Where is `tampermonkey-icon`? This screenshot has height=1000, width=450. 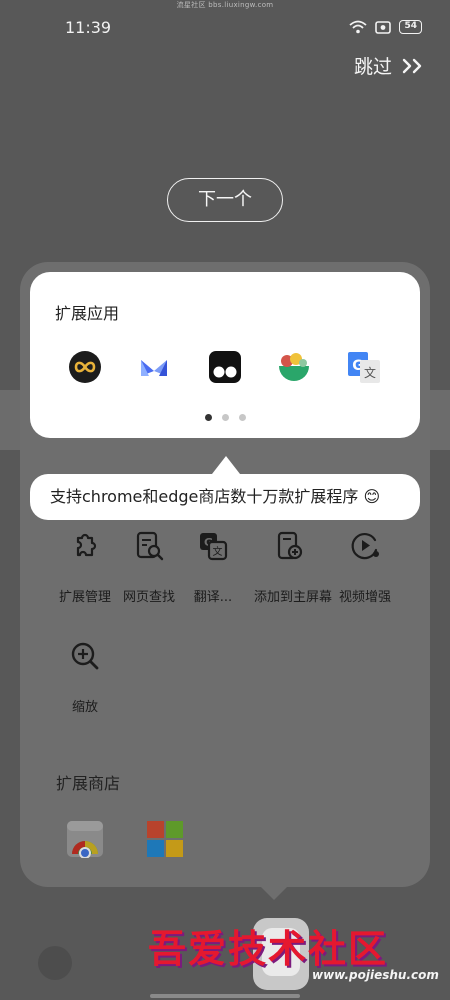
tampermonkey-icon is located at coordinates (225, 367).